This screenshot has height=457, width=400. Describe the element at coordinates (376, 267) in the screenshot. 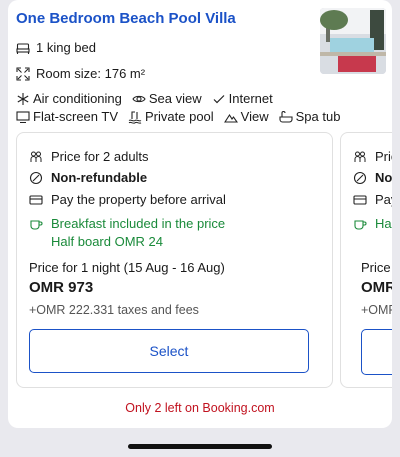

I see `night-info-2: Price fo` at that location.